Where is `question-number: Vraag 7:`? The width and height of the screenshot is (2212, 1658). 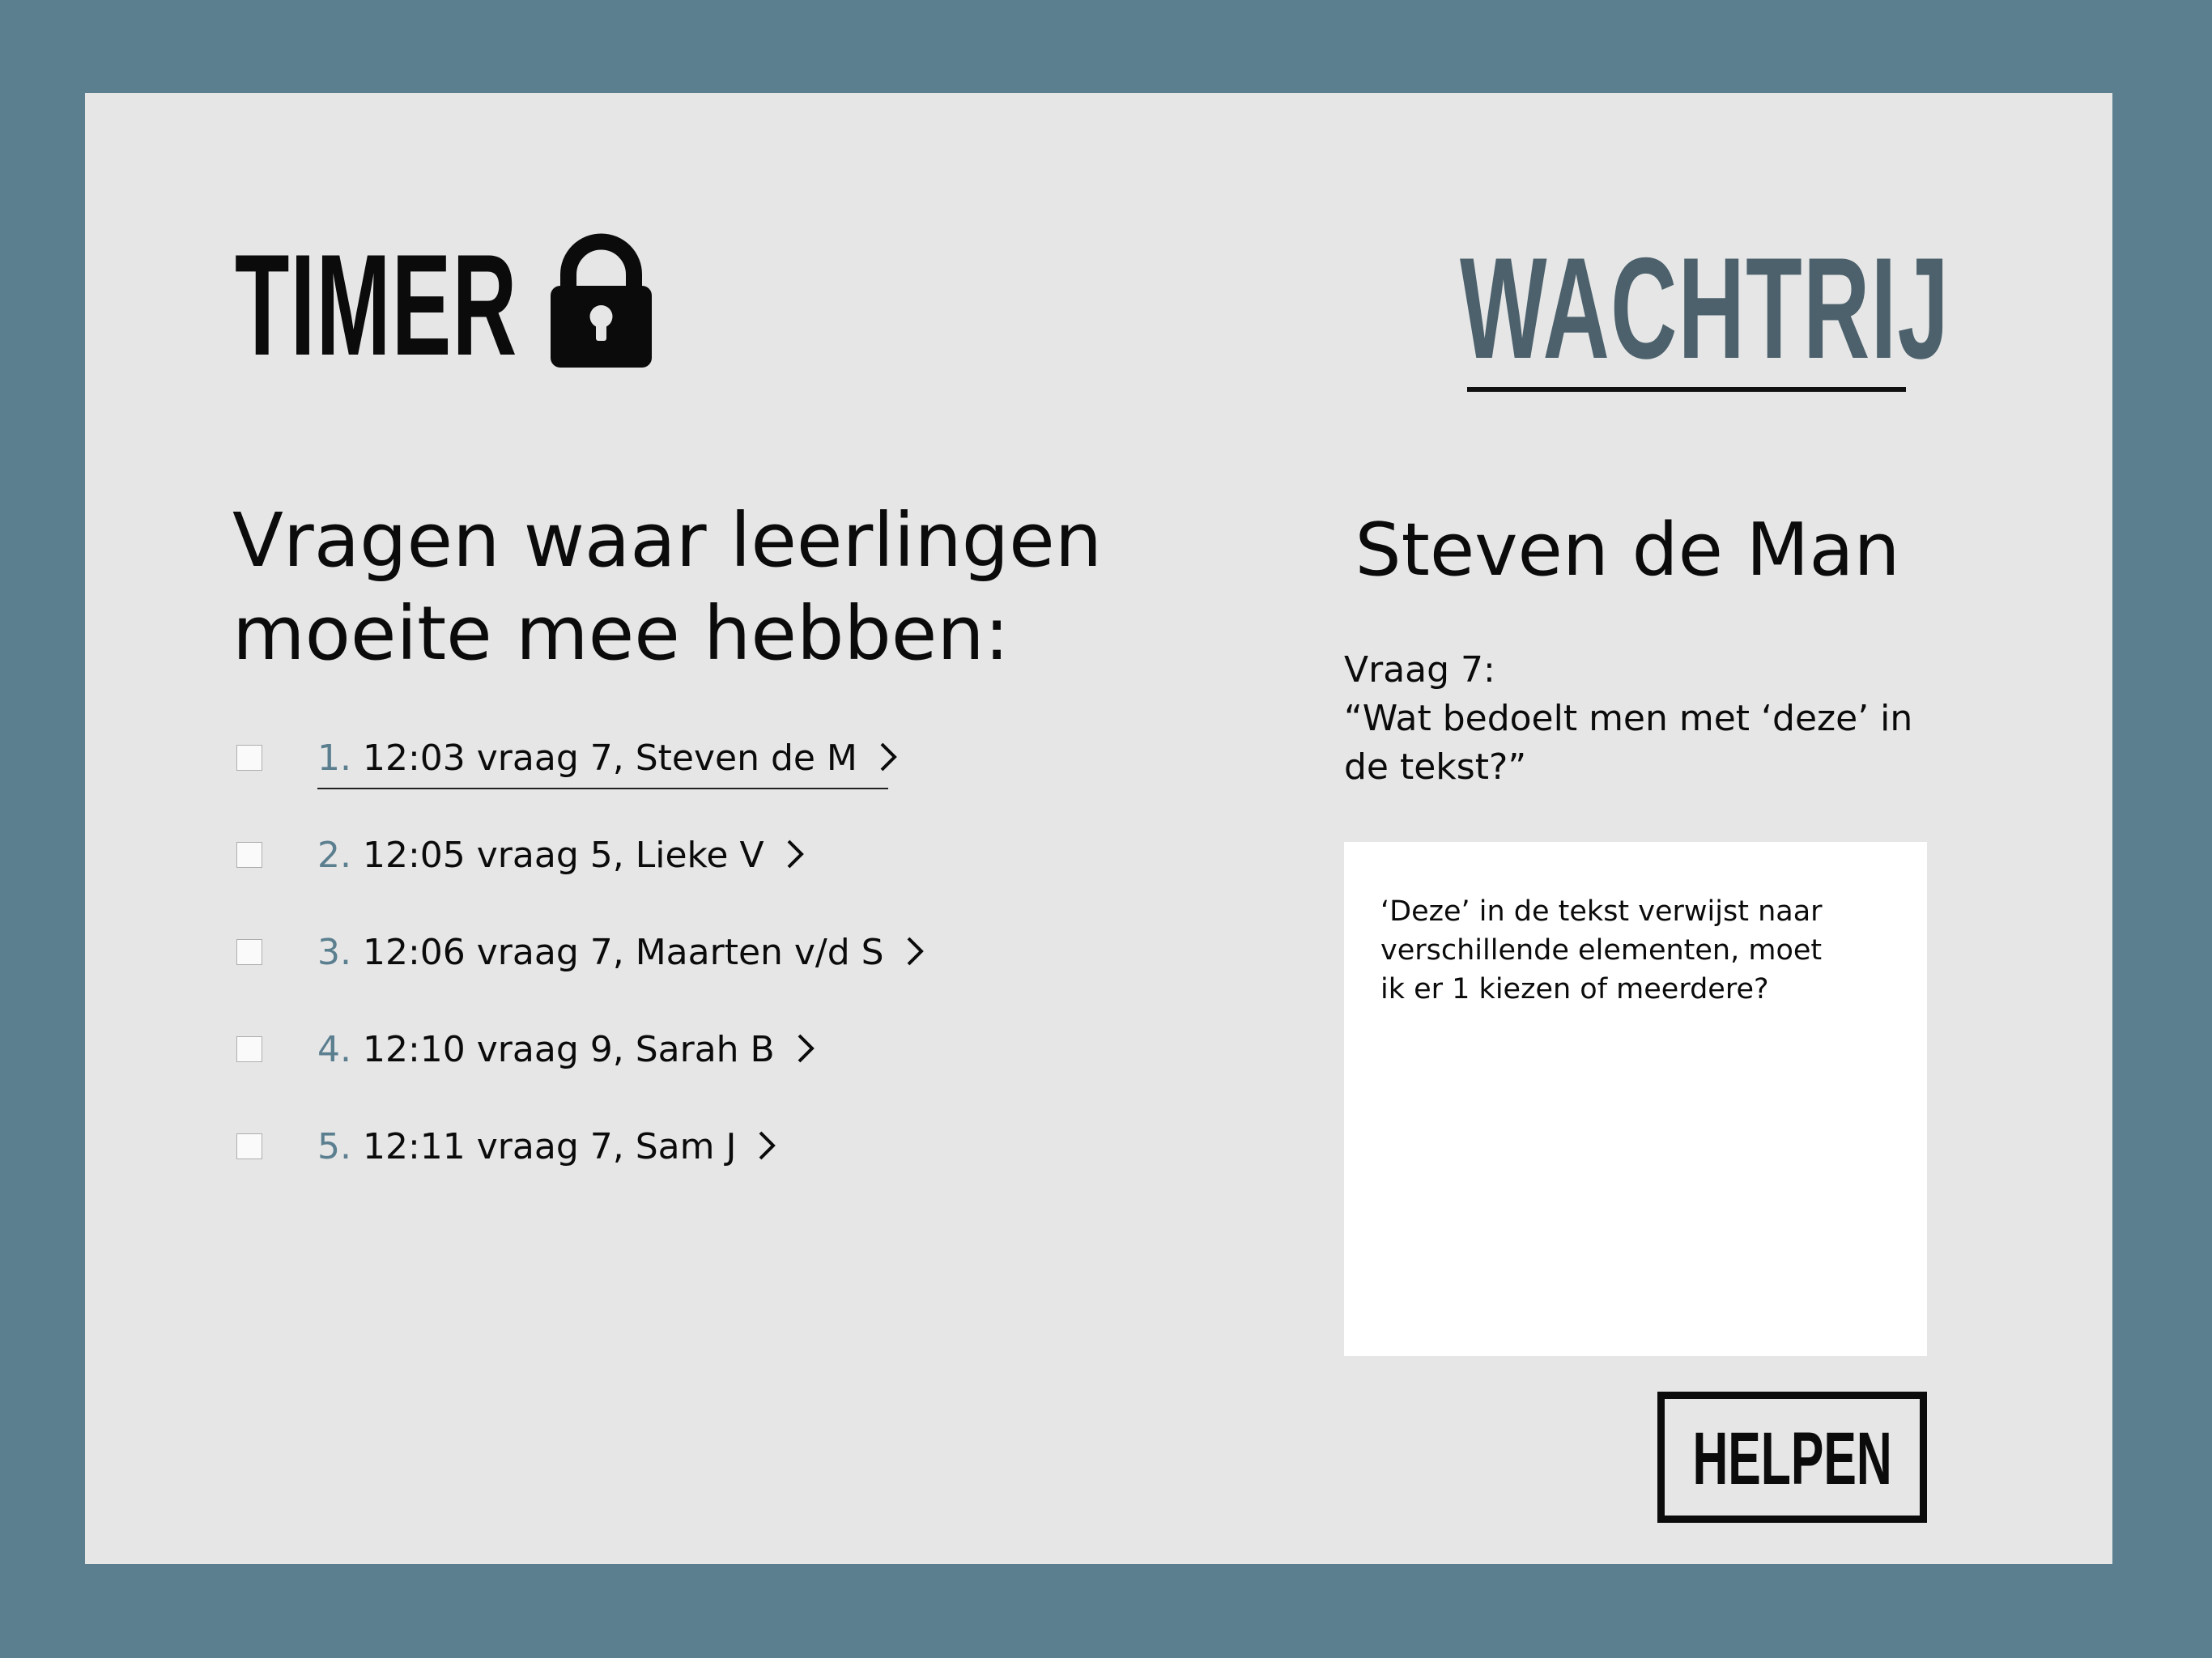
question-number: Vraag 7: is located at coordinates (1420, 670).